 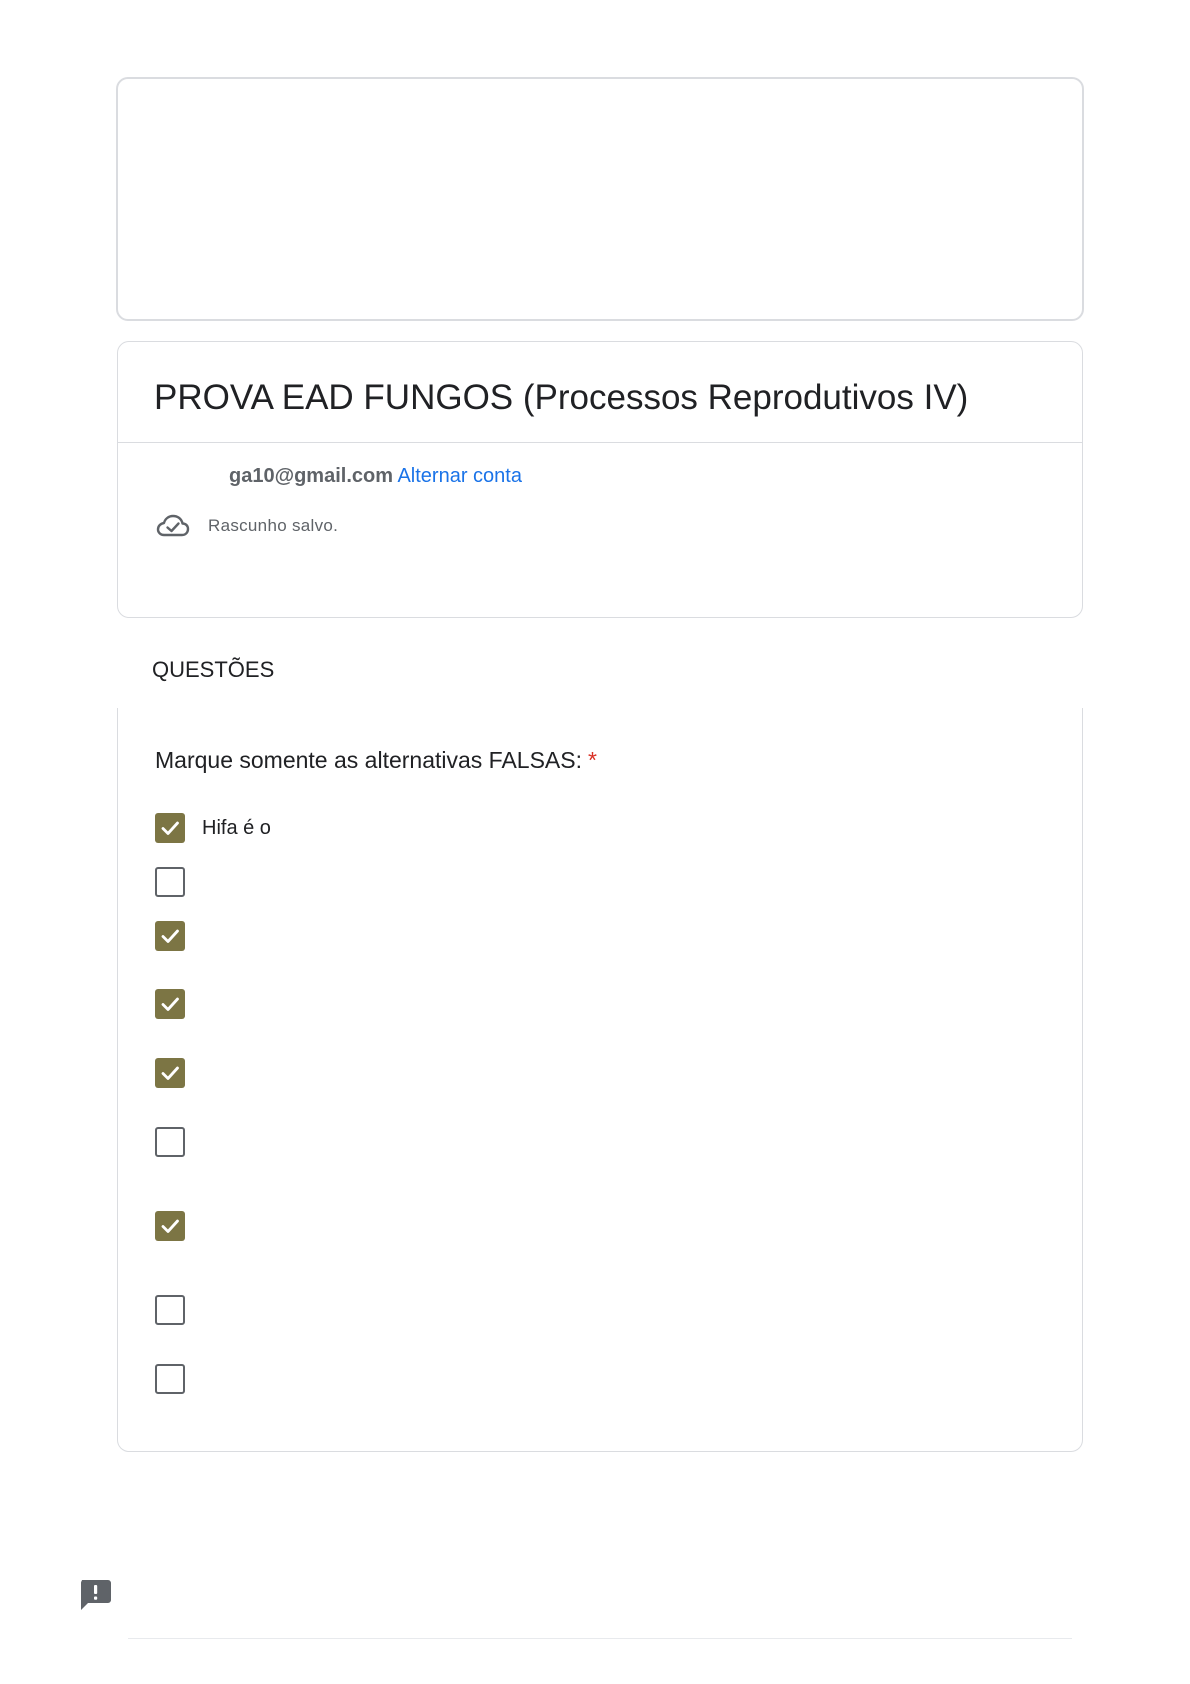 What do you see at coordinates (600, 1638) in the screenshot?
I see `footer-divider` at bounding box center [600, 1638].